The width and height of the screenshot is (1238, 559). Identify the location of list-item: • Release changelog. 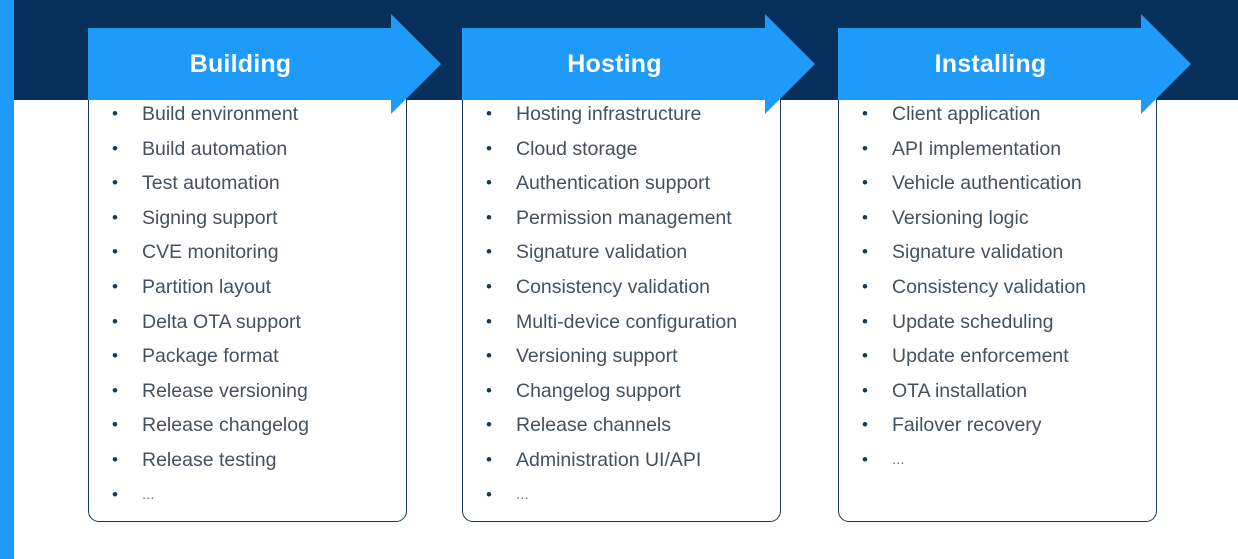
(247, 425).